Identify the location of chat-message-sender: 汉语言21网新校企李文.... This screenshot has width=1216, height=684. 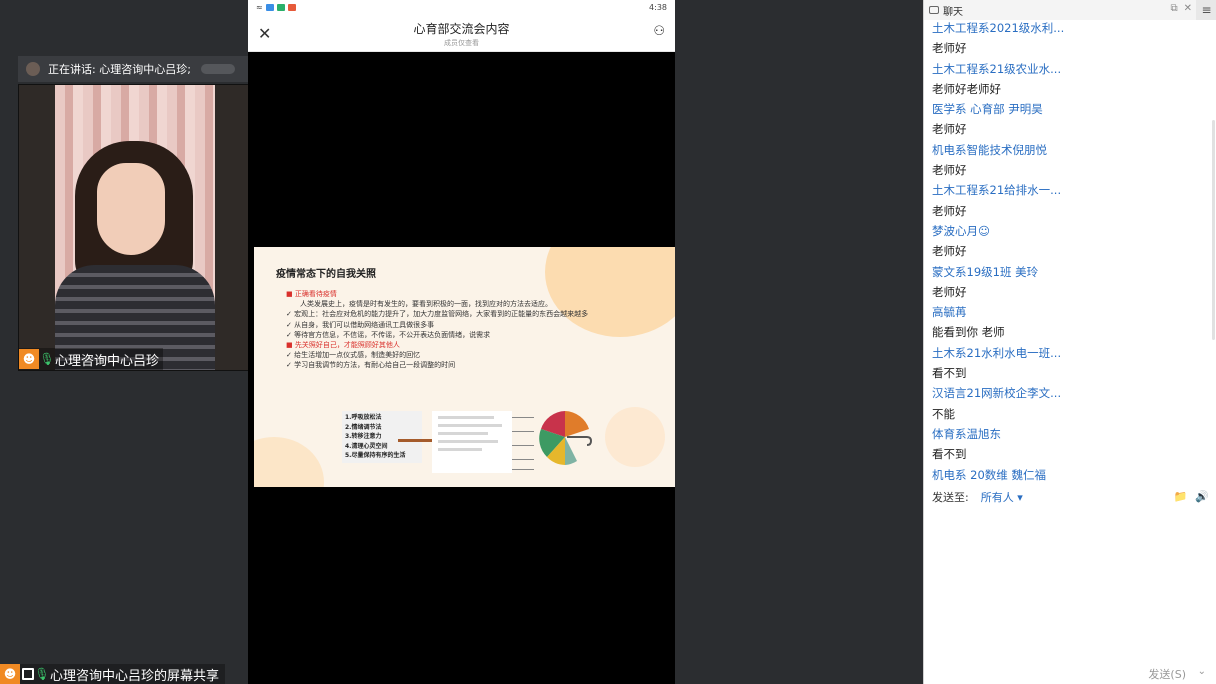
(1067, 393).